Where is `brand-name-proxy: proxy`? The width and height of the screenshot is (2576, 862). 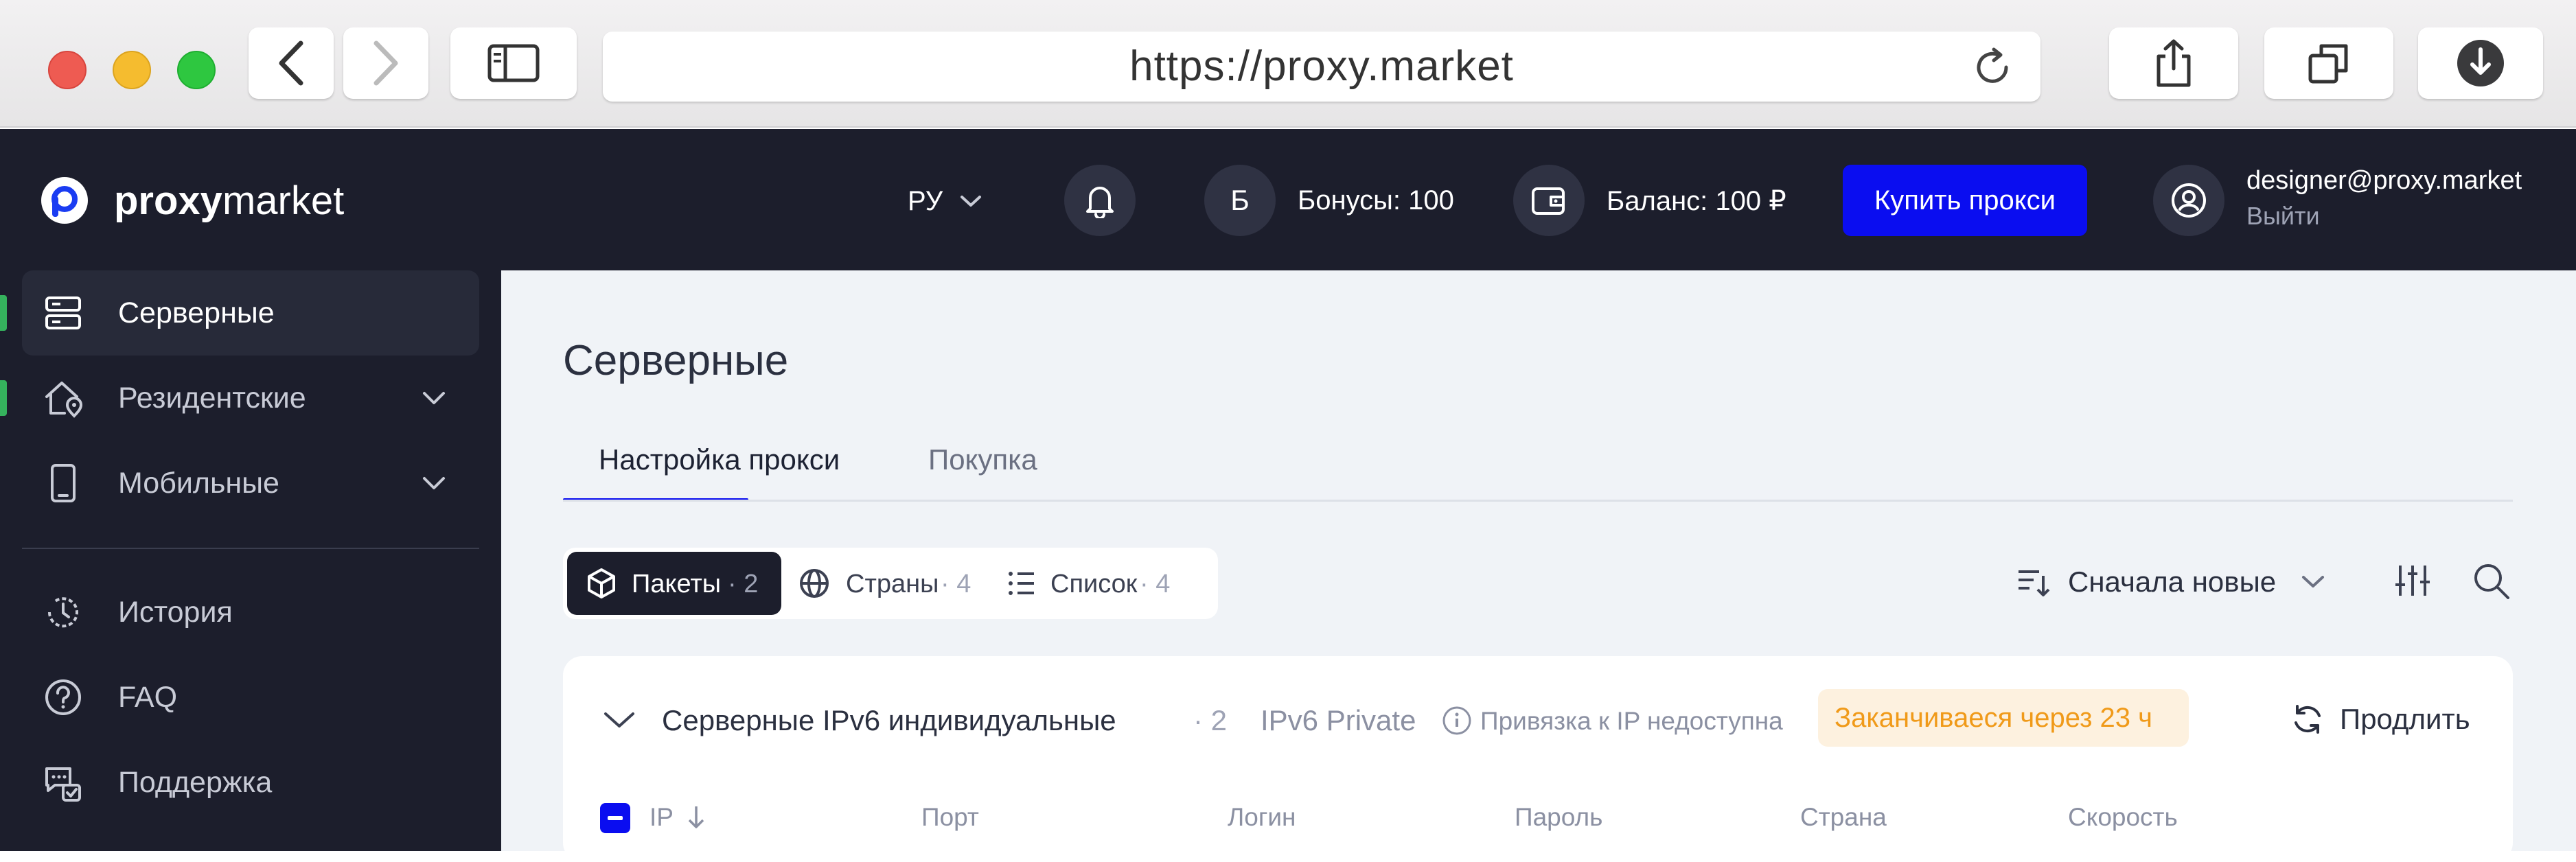 brand-name-proxy: proxy is located at coordinates (168, 200).